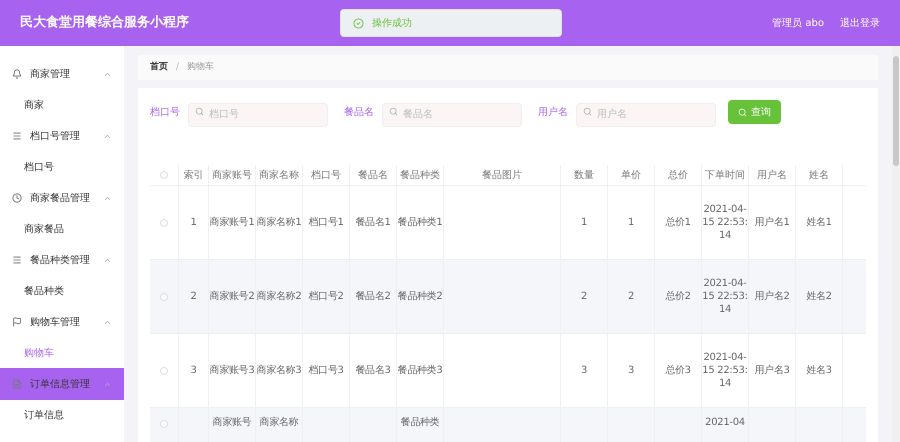 This screenshot has height=442, width=900. Describe the element at coordinates (165, 113) in the screenshot. I see `field-label: 档口号` at that location.